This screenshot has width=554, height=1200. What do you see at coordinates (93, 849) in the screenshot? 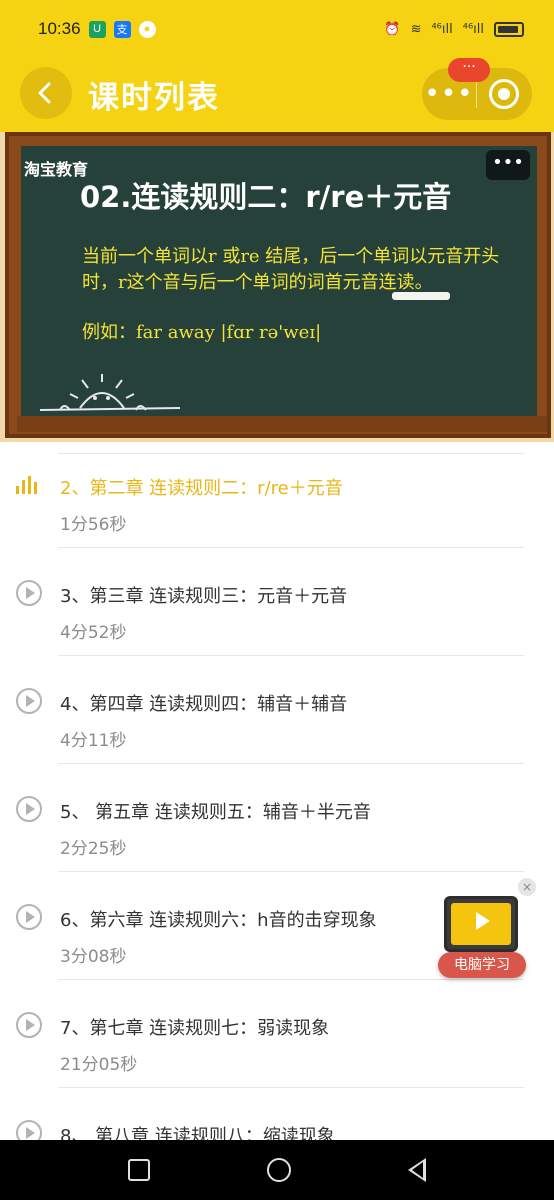
I see `lesson-duration: 2分25秒` at bounding box center [93, 849].